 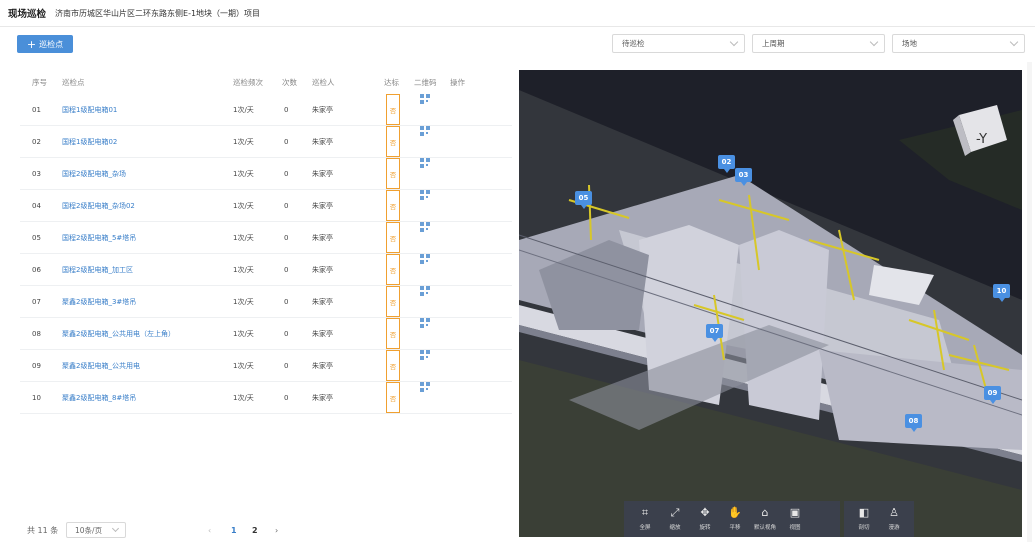 What do you see at coordinates (457, 82) in the screenshot?
I see `col-header-actions: 操作` at bounding box center [457, 82].